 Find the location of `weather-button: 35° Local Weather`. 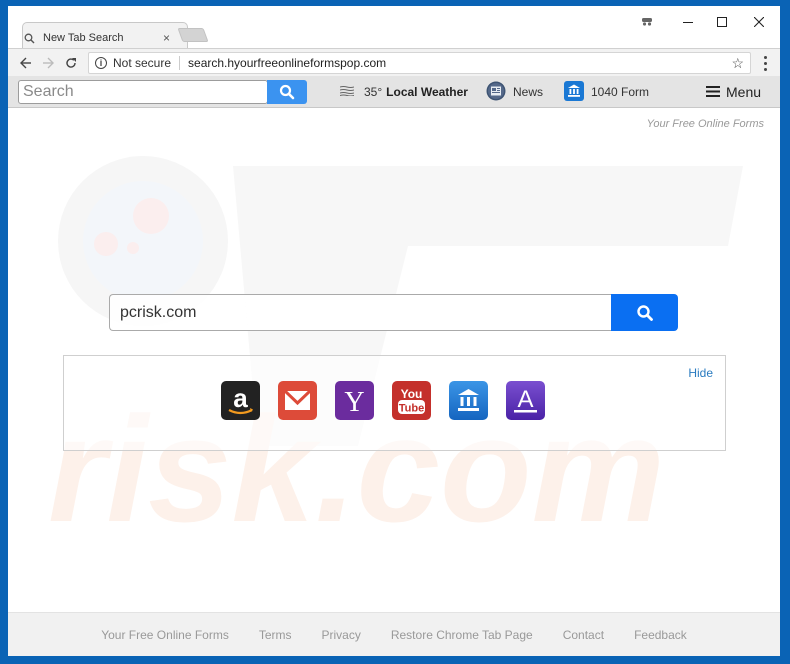

weather-button: 35° Local Weather is located at coordinates (403, 92).